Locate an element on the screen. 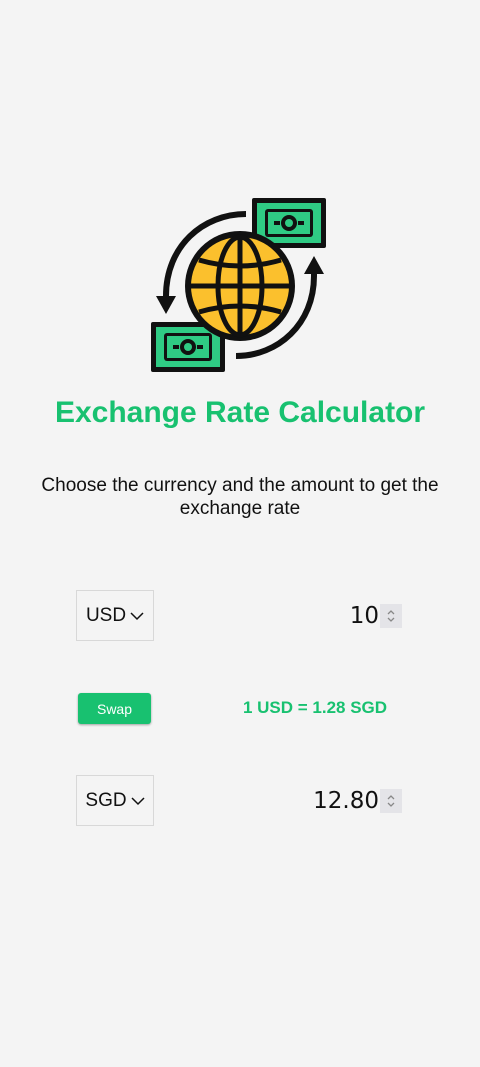 This screenshot has width=480, height=1067. to-amount-value: 12.80 is located at coordinates (346, 801).